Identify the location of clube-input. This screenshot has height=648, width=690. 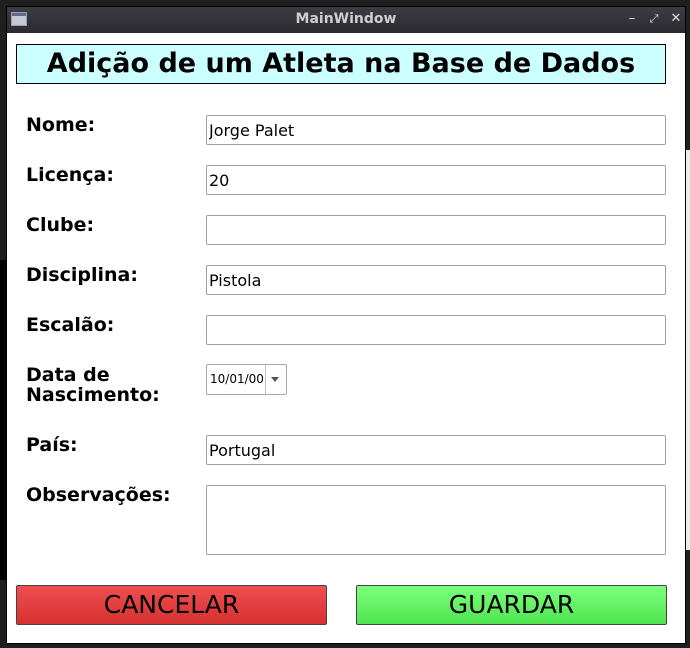
(436, 230).